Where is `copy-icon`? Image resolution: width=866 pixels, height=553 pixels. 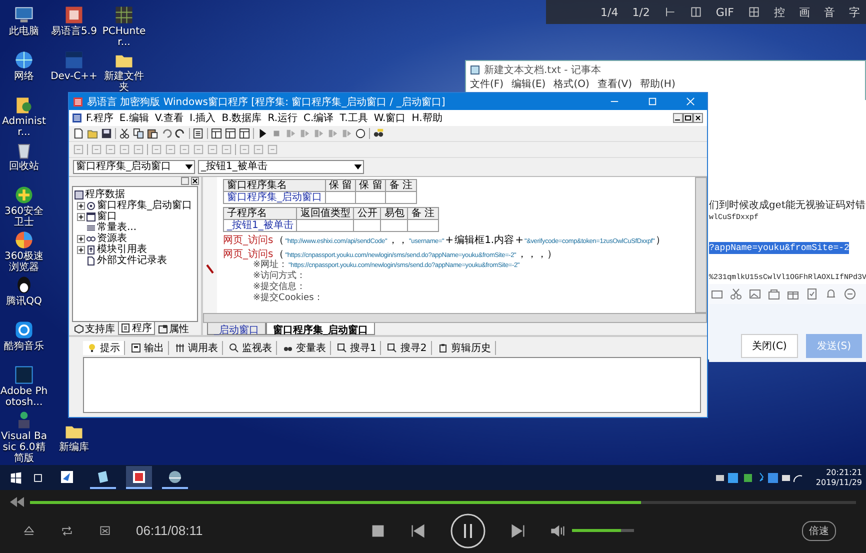
copy-icon is located at coordinates (138, 133).